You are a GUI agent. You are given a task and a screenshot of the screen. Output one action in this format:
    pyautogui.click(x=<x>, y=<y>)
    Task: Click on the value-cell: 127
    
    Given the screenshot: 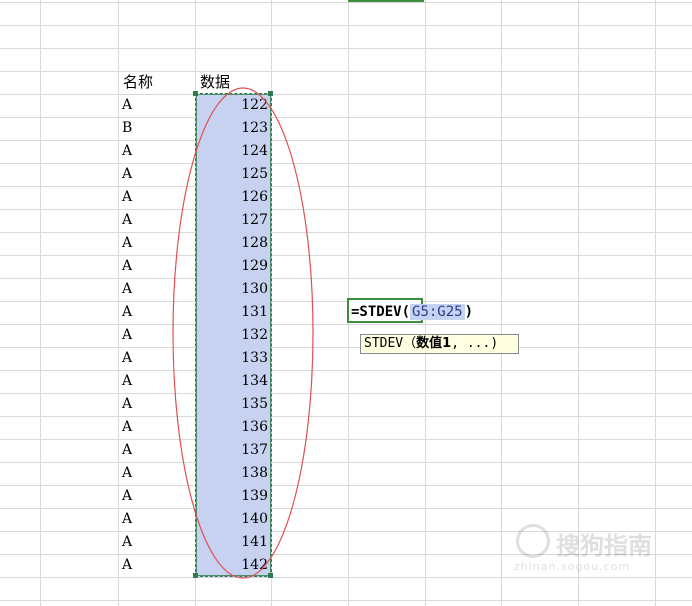 What is the action you would take?
    pyautogui.click(x=232, y=220)
    